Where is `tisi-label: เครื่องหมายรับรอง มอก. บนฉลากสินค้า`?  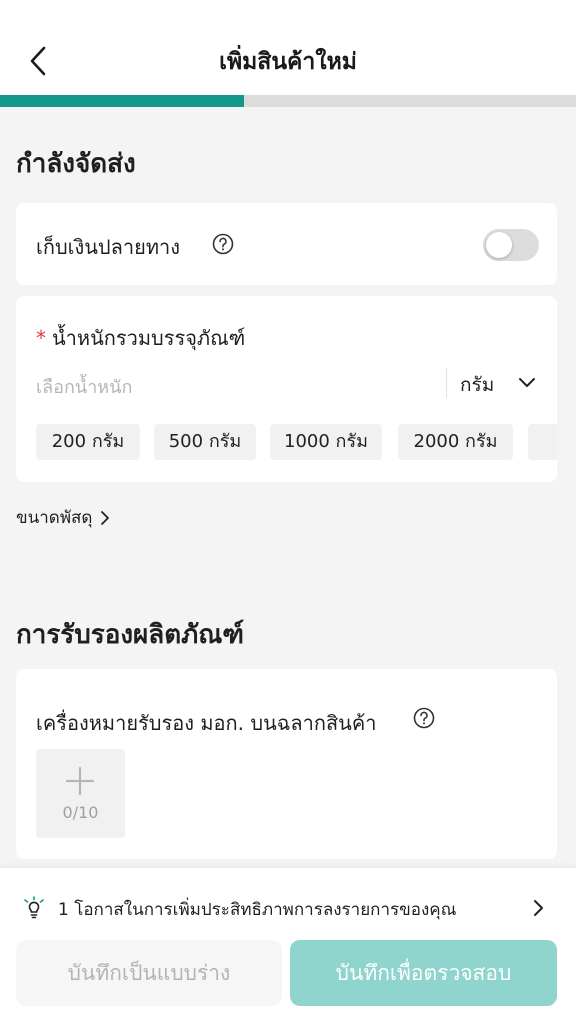
tisi-label: เครื่องหมายรับรอง มอก. บนฉลากสินค้า is located at coordinates (206, 723).